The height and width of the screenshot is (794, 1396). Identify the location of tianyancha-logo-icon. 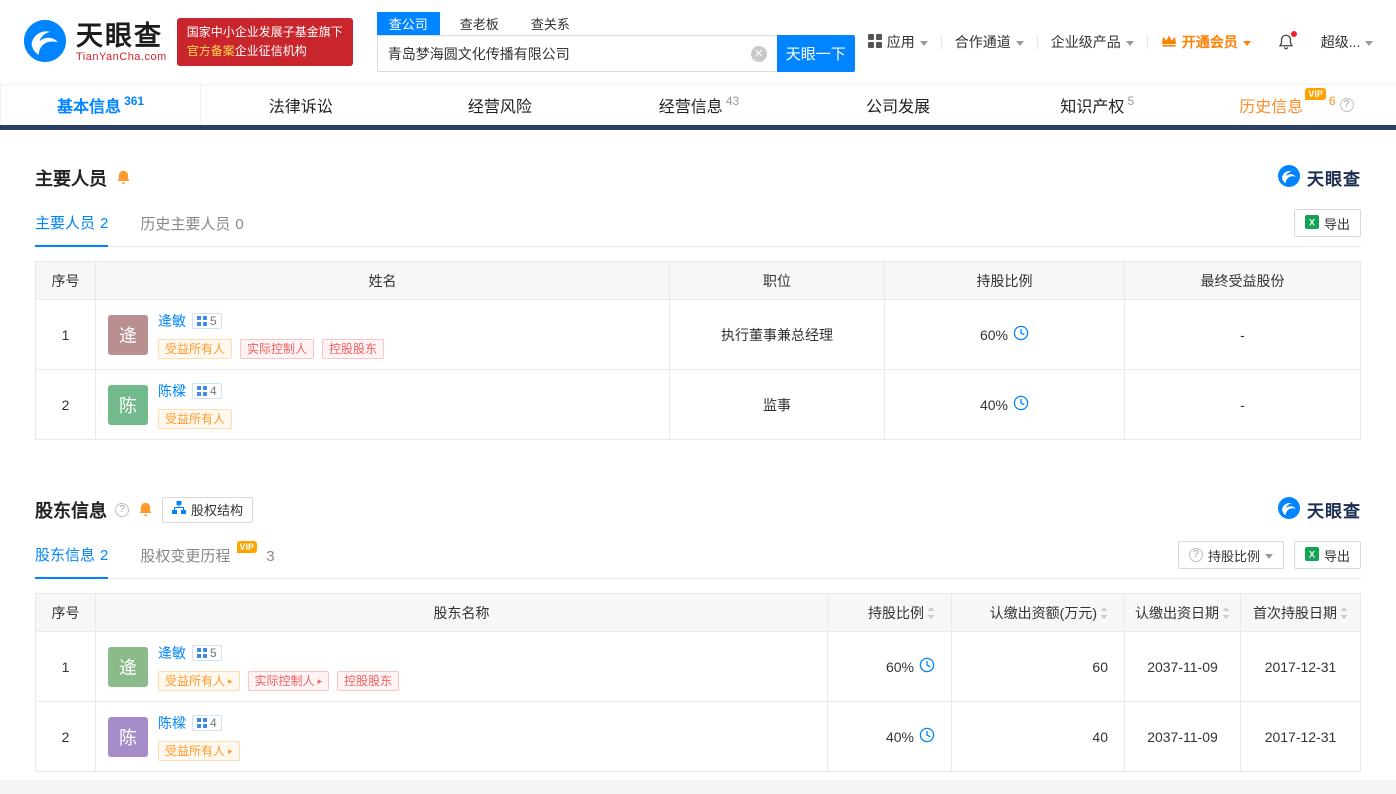
(45, 42).